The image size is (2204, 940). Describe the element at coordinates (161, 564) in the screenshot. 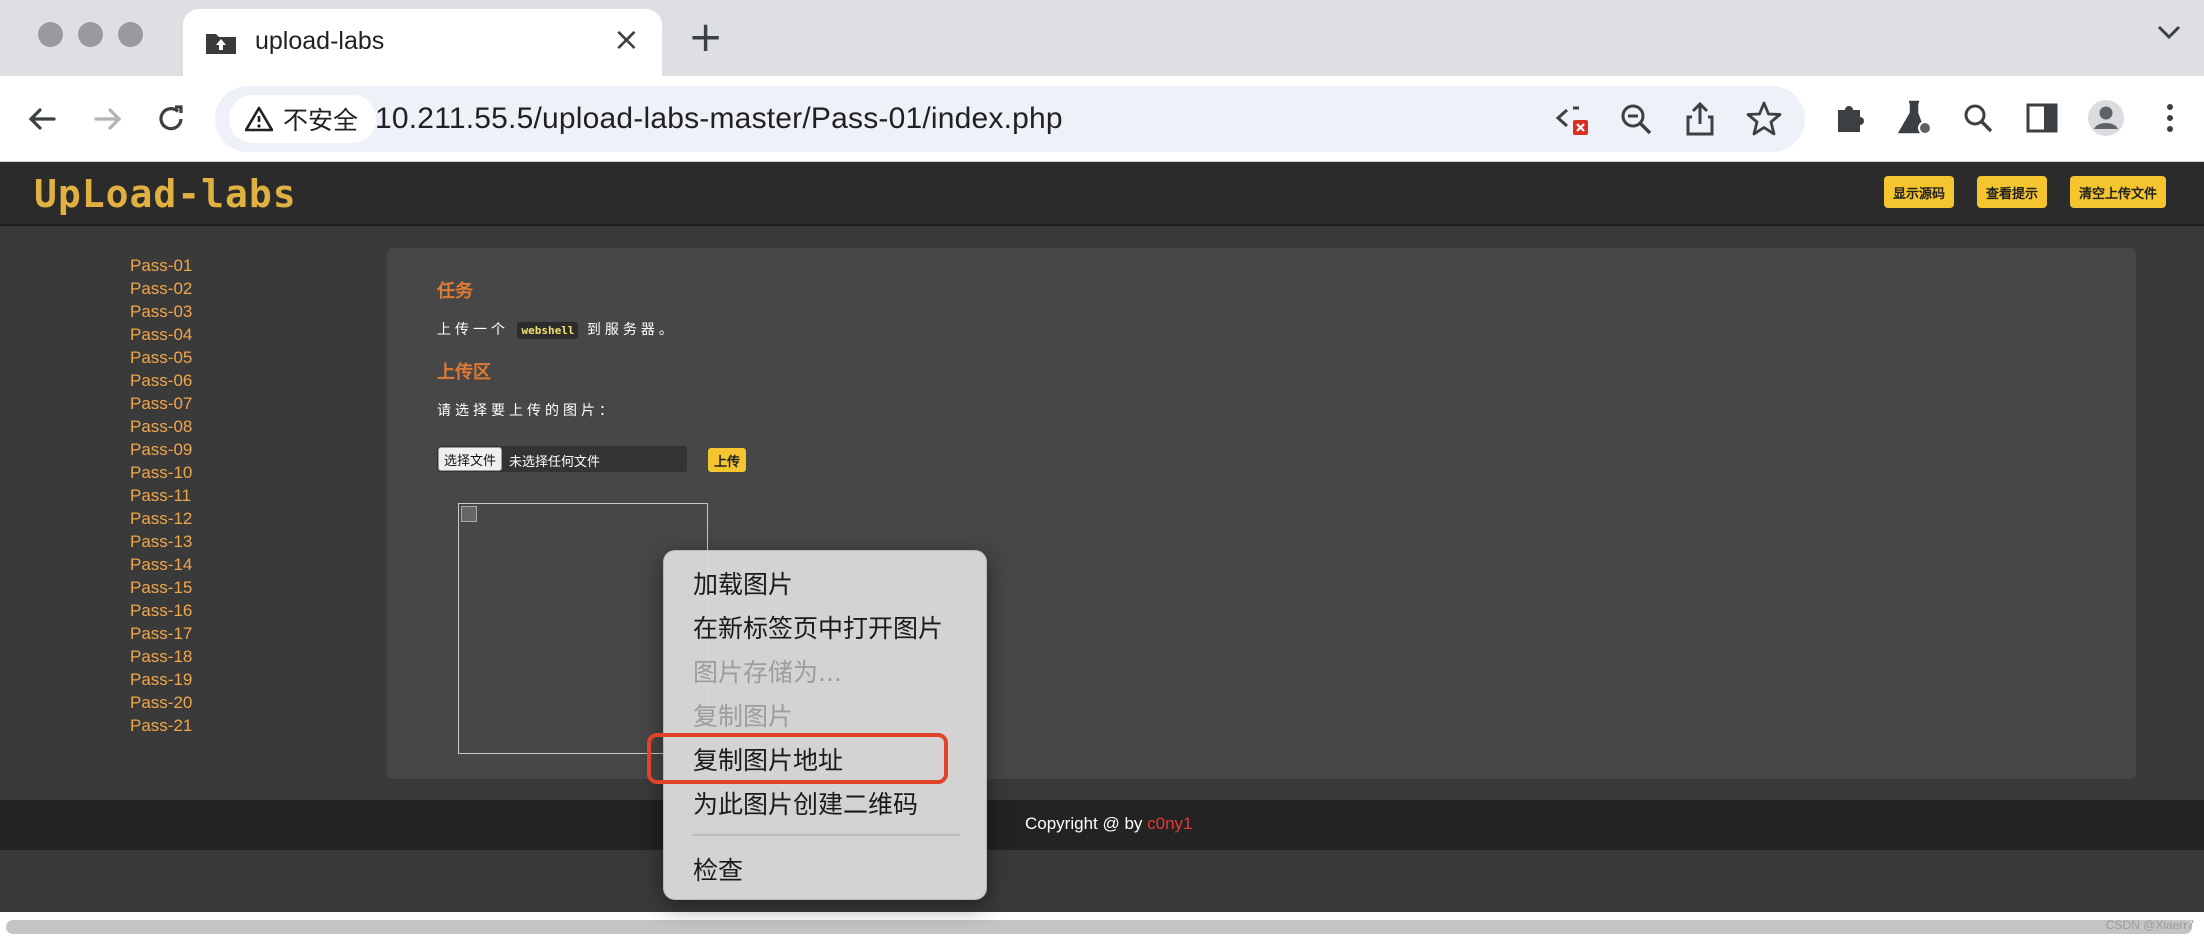

I see `pass-link-14: Pass-14` at that location.